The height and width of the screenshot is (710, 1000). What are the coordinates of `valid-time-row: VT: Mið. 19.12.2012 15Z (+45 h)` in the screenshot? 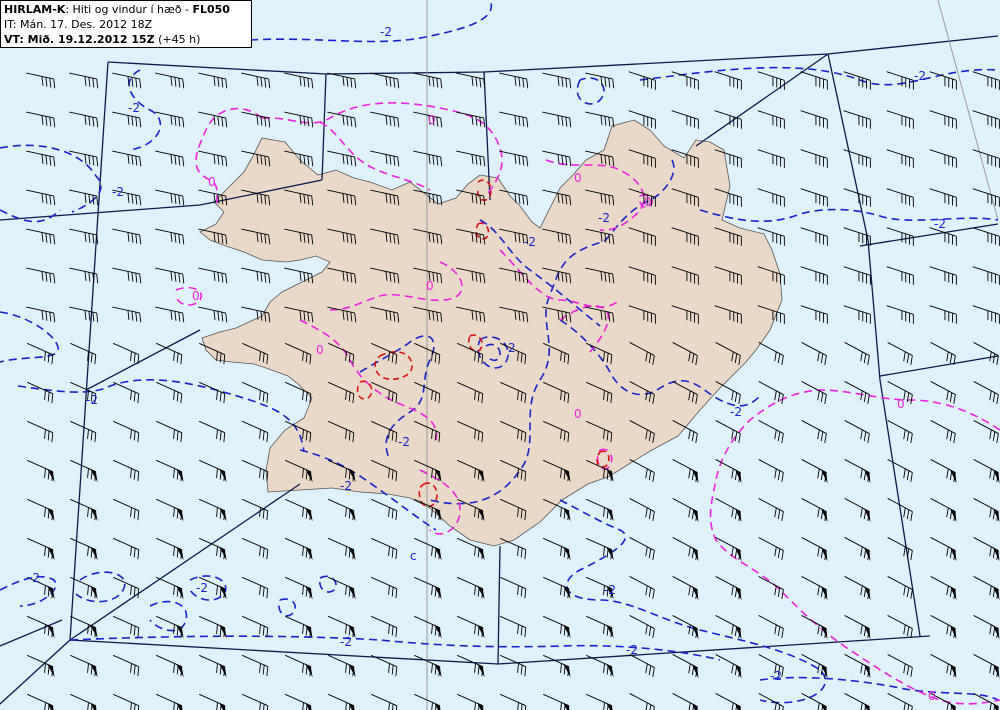 It's located at (126, 39).